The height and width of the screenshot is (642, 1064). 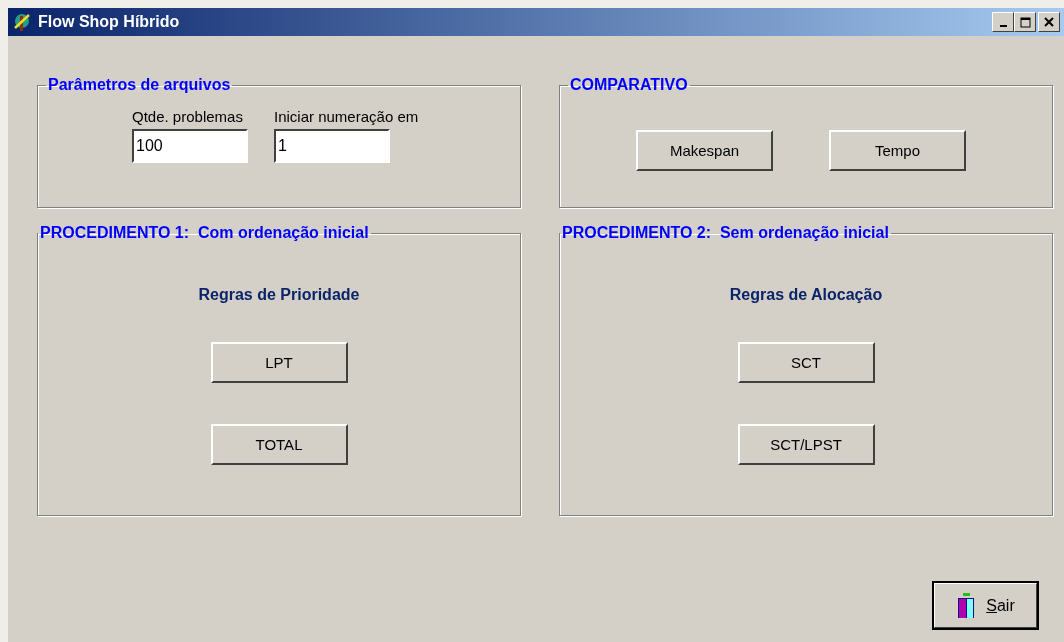 I want to click on section-heading: Regras de Alocação, so click(x=806, y=295).